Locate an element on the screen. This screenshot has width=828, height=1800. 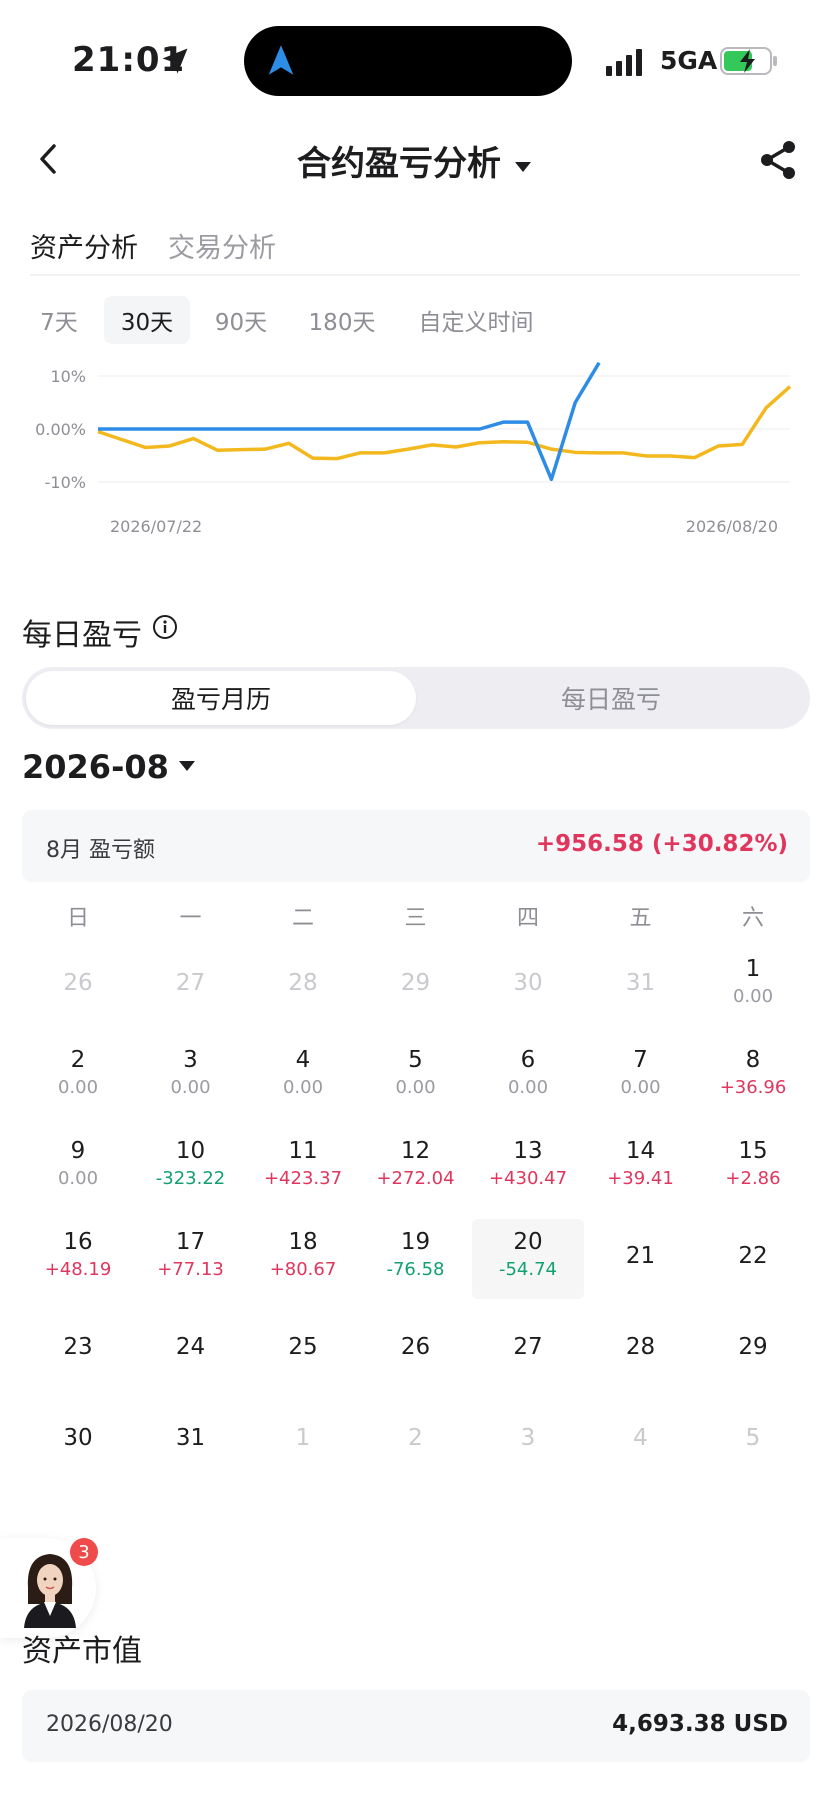
y-tick-label: -10% is located at coordinates (65, 482).